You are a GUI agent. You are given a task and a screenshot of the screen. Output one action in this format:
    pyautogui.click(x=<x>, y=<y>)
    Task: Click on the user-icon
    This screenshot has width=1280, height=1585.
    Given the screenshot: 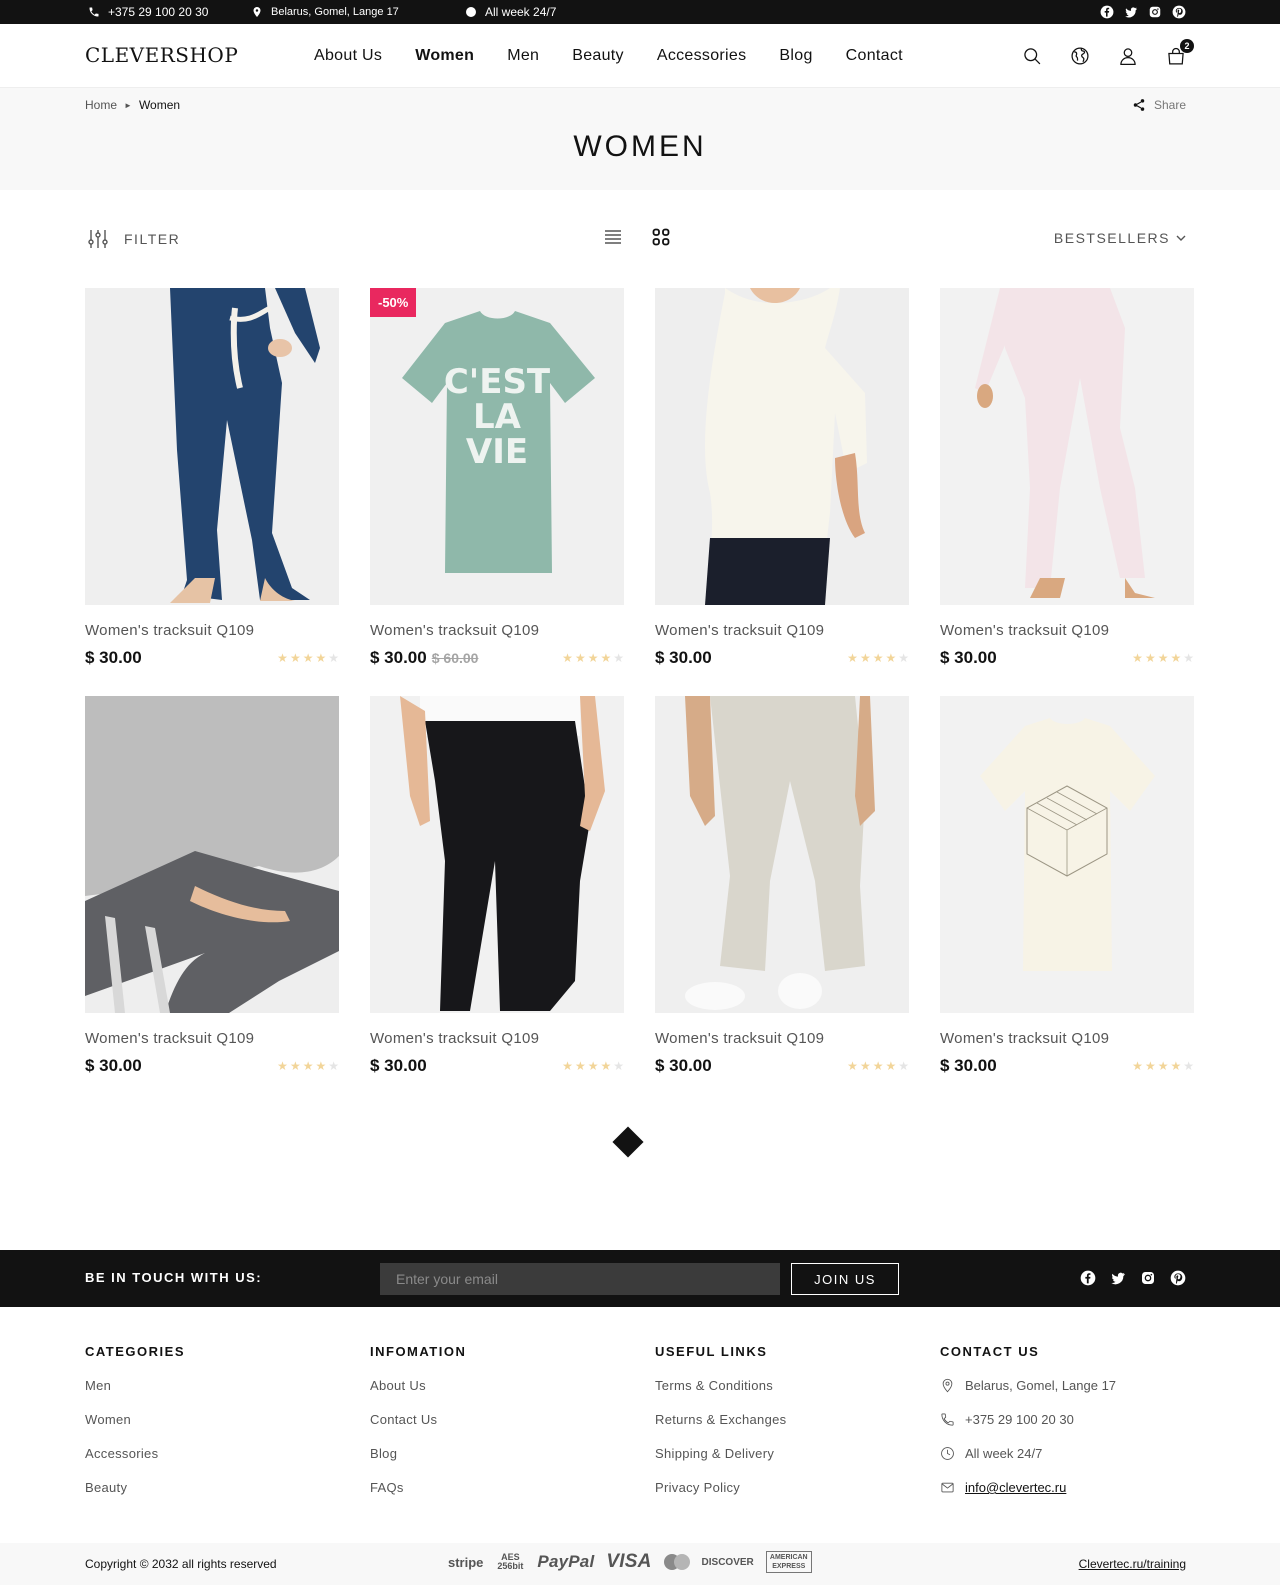 What is the action you would take?
    pyautogui.click(x=1128, y=56)
    